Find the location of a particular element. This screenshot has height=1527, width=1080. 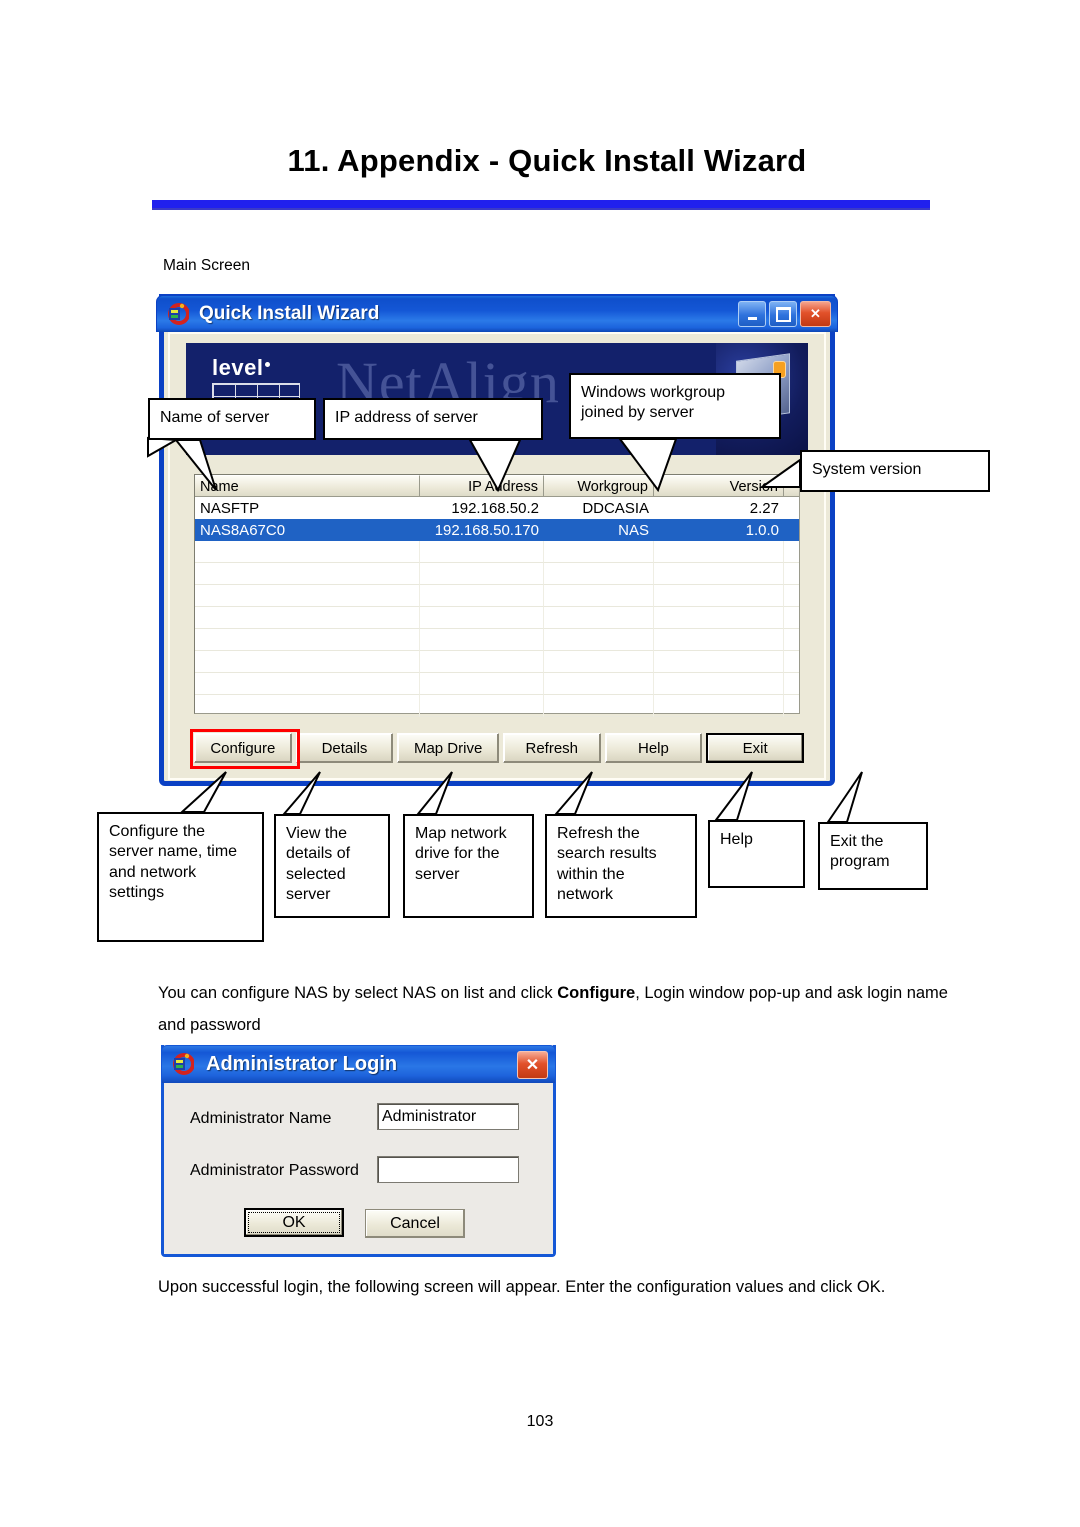

callout-map-drive: Map network drive for the server is located at coordinates (468, 866).